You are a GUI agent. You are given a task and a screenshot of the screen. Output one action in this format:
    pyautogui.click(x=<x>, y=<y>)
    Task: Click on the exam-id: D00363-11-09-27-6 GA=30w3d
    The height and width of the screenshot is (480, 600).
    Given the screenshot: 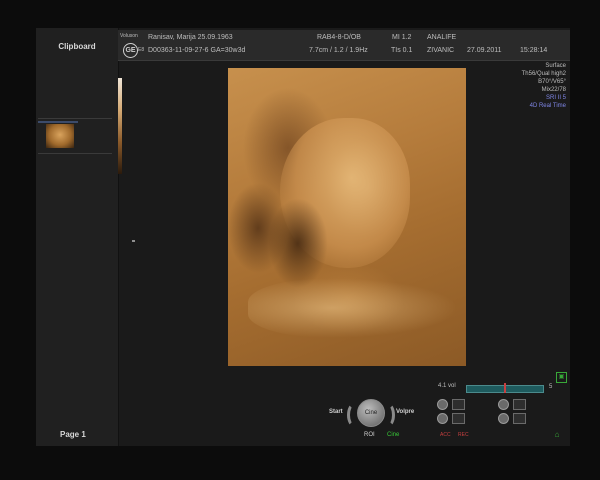 What is the action you would take?
    pyautogui.click(x=197, y=50)
    